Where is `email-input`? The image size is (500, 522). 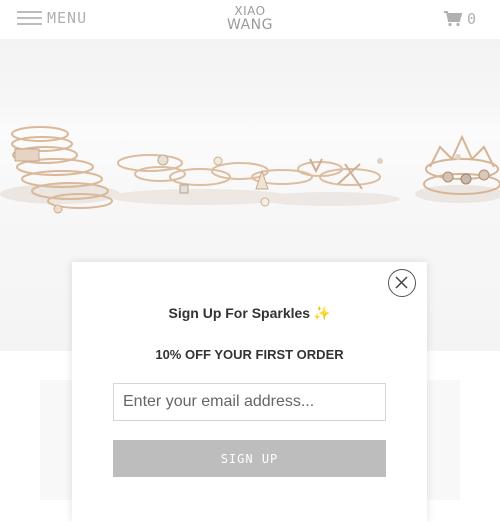
email-input is located at coordinates (249, 402).